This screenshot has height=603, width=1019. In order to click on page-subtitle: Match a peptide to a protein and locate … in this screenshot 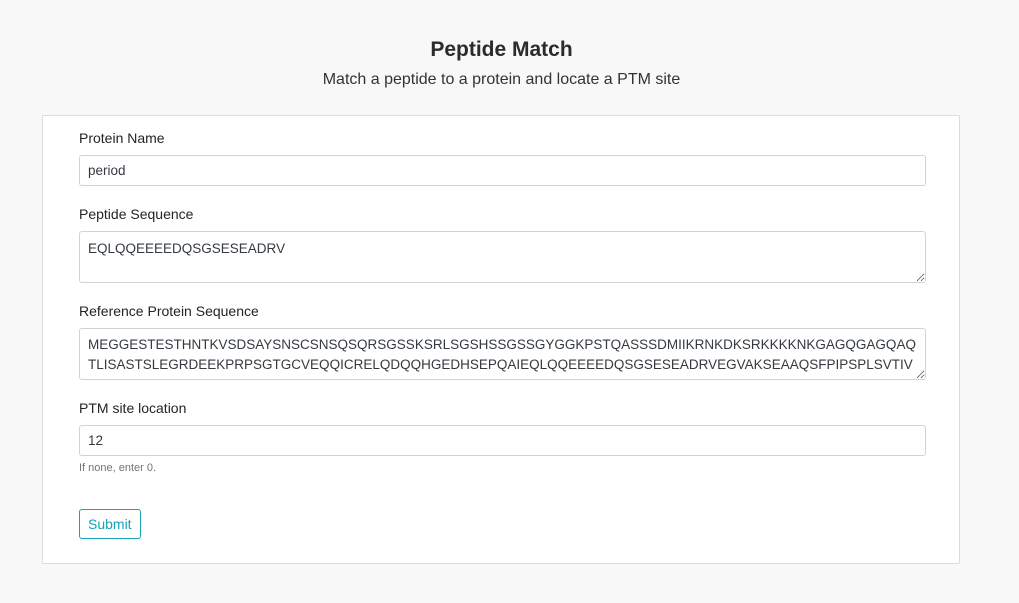, I will do `click(501, 79)`.